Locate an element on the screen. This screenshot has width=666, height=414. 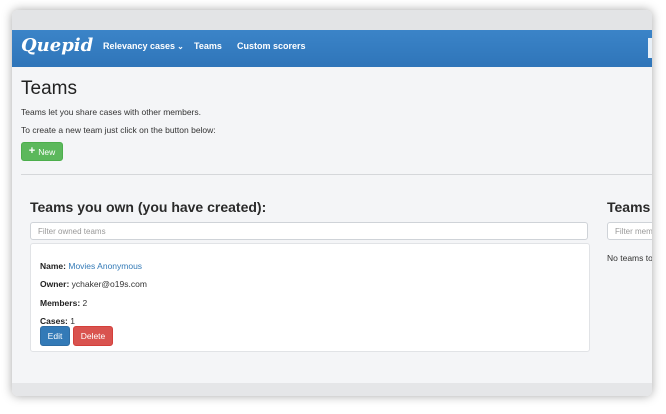
new-team-button-label: New is located at coordinates (47, 151).